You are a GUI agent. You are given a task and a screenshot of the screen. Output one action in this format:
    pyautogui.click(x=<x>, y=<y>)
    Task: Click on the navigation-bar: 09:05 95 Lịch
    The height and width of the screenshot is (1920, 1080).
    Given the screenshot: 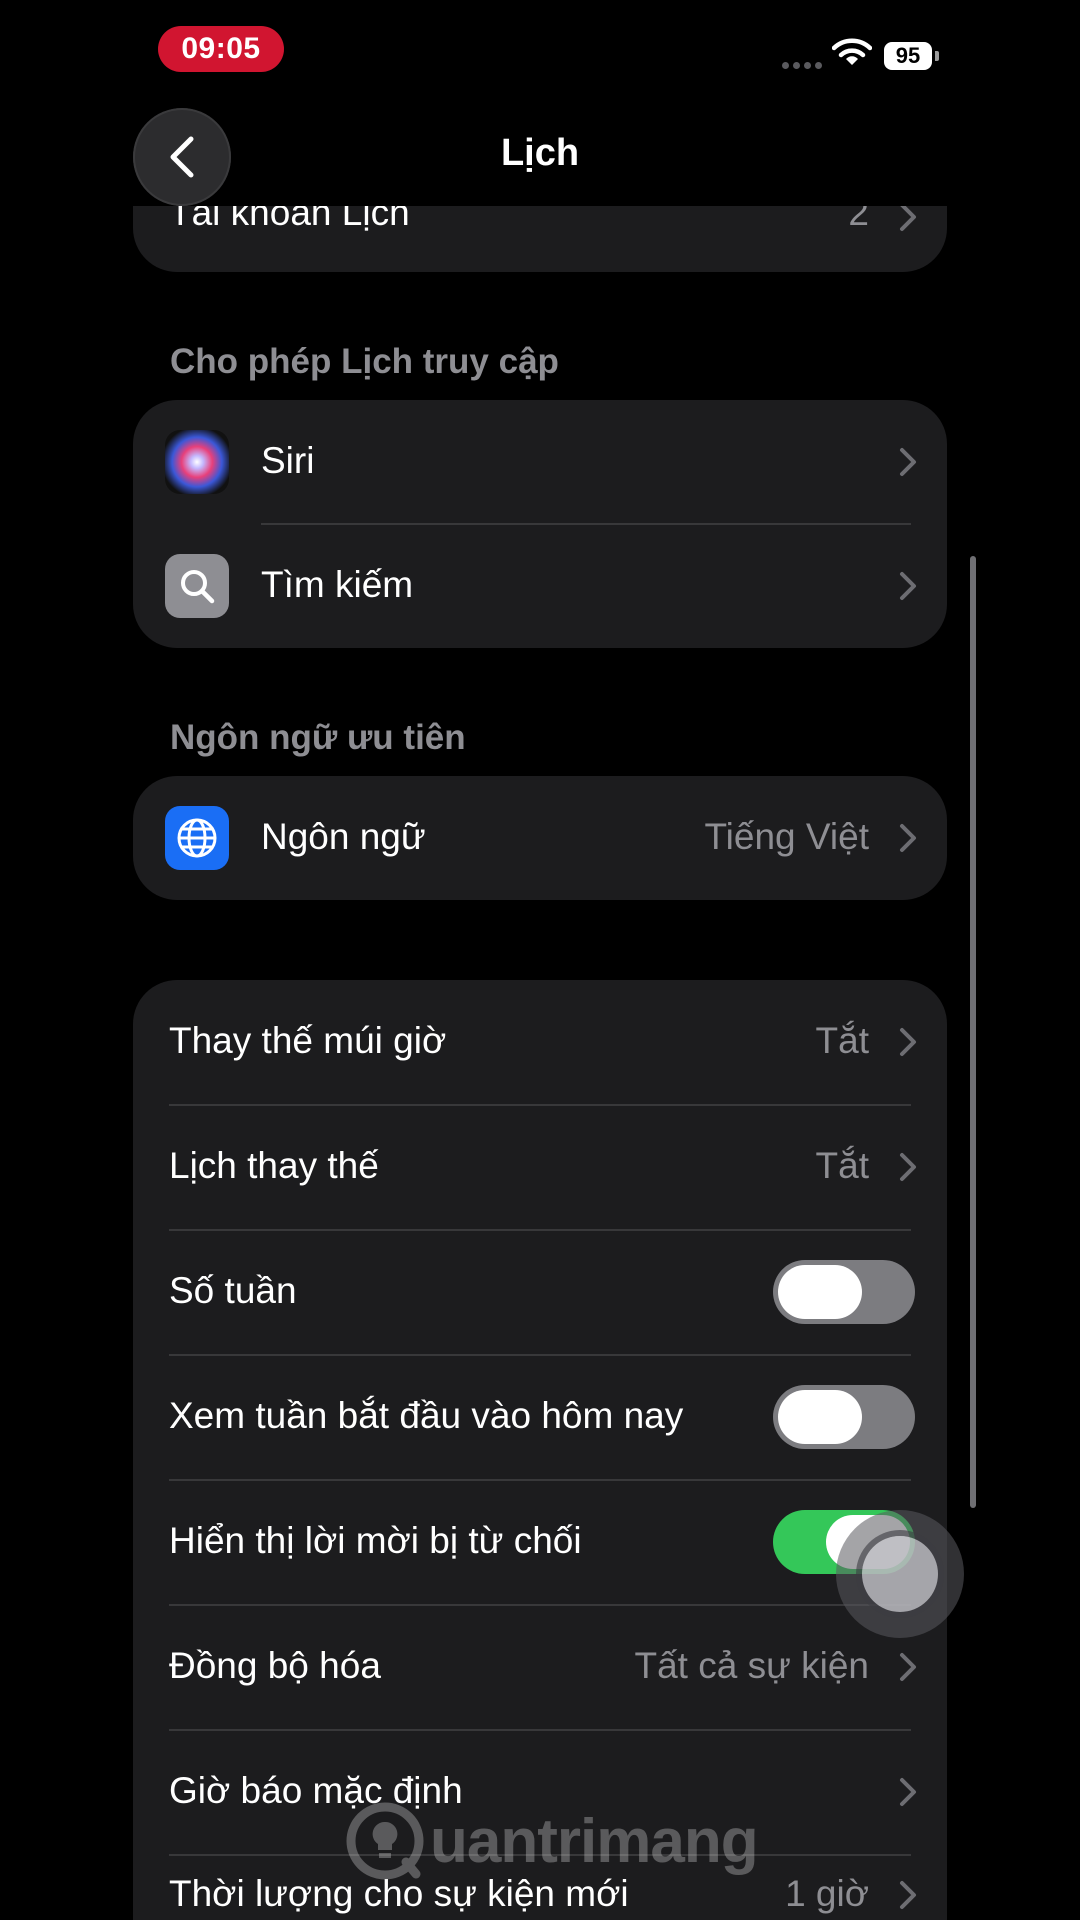 What is the action you would take?
    pyautogui.click(x=540, y=103)
    